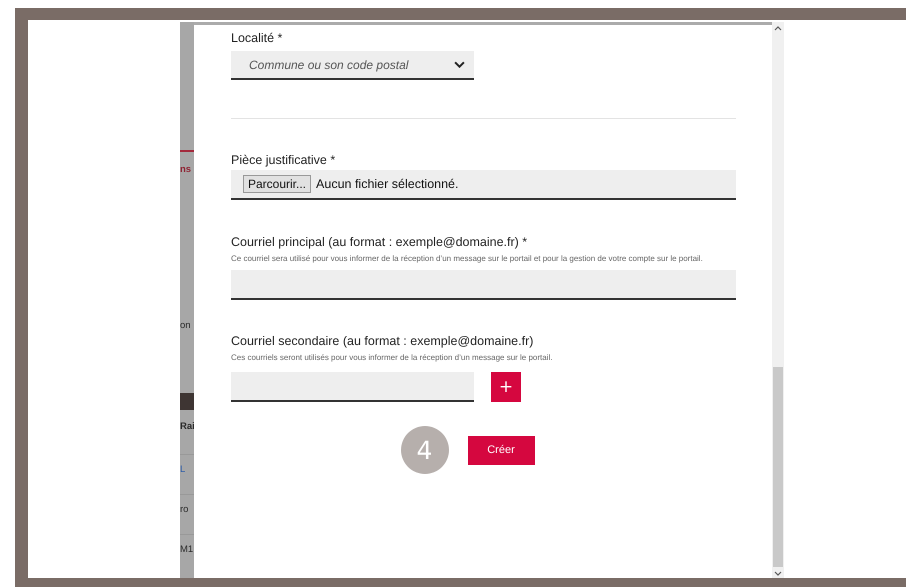 This screenshot has width=906, height=587. I want to click on file-status: Aucun fichier sélectionné., so click(387, 184).